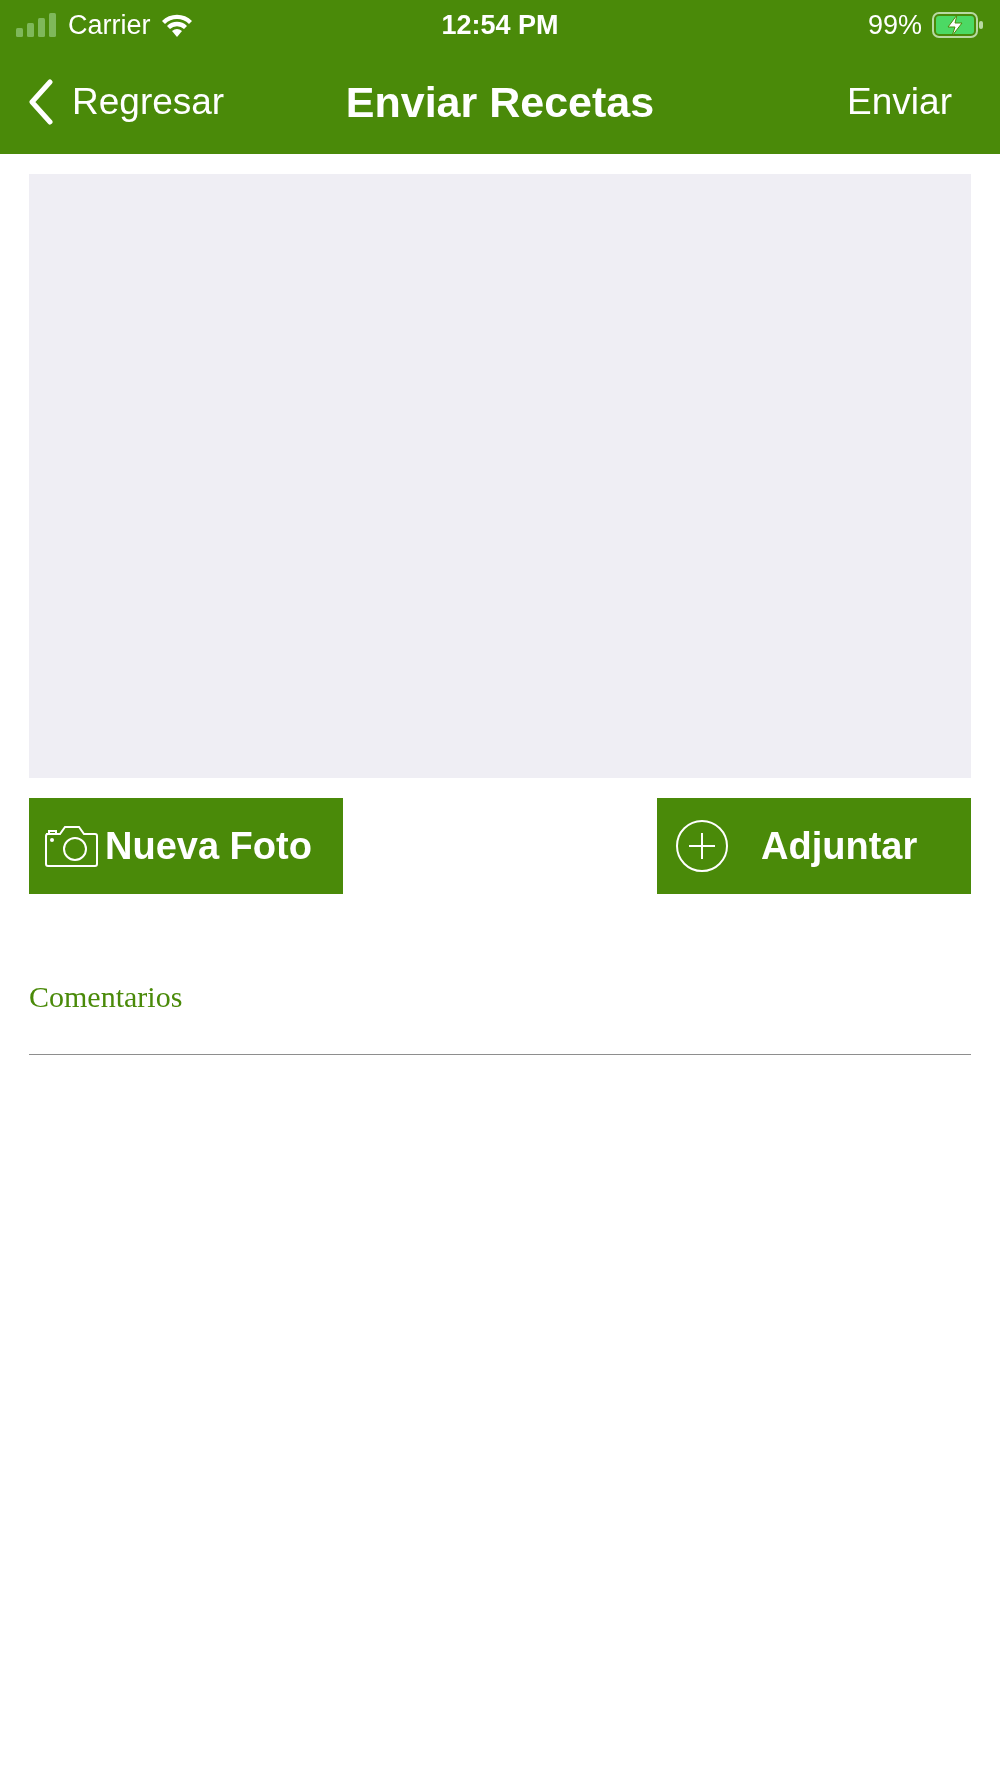  Describe the element at coordinates (814, 846) in the screenshot. I see `attach-button: Adjuntar` at that location.